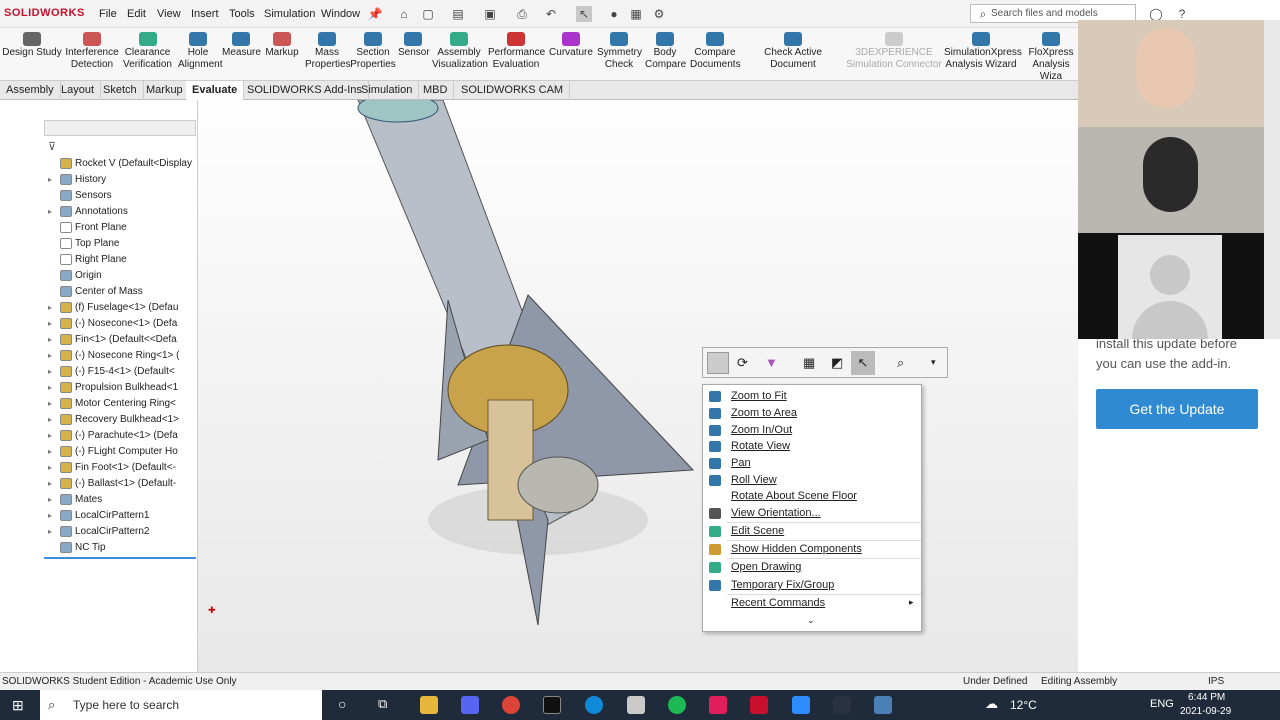  Describe the element at coordinates (983, 51) in the screenshot. I see `command-17: SimulationXpress Analysis Wizard` at that location.